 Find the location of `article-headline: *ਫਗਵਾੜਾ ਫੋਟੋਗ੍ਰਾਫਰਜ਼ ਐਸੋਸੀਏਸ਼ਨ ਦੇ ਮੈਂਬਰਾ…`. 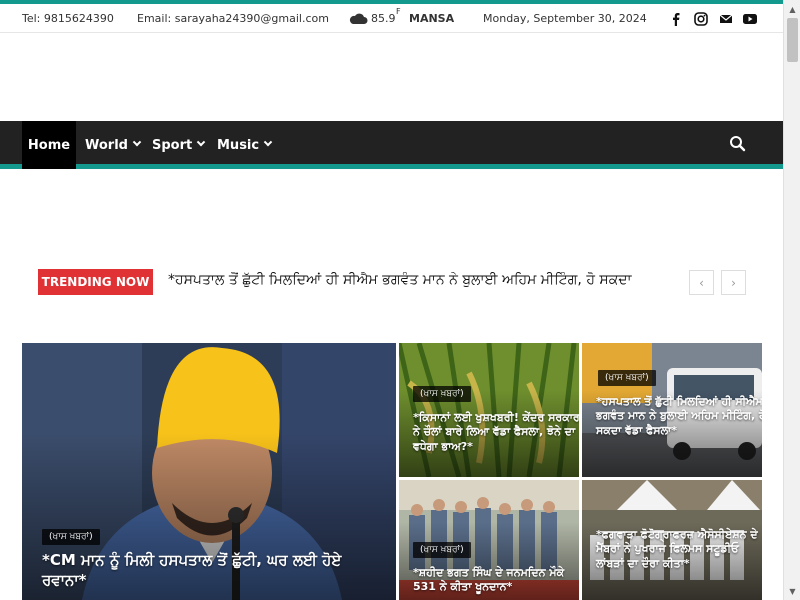

article-headline: *ਫਗਵਾੜਾ ਫੋਟੋਗ੍ਰਾਫਰਜ਼ ਐਸੋਸੀਏਸ਼ਨ ਦੇ ਮੈਂਬਰਾ… is located at coordinates (679, 549).